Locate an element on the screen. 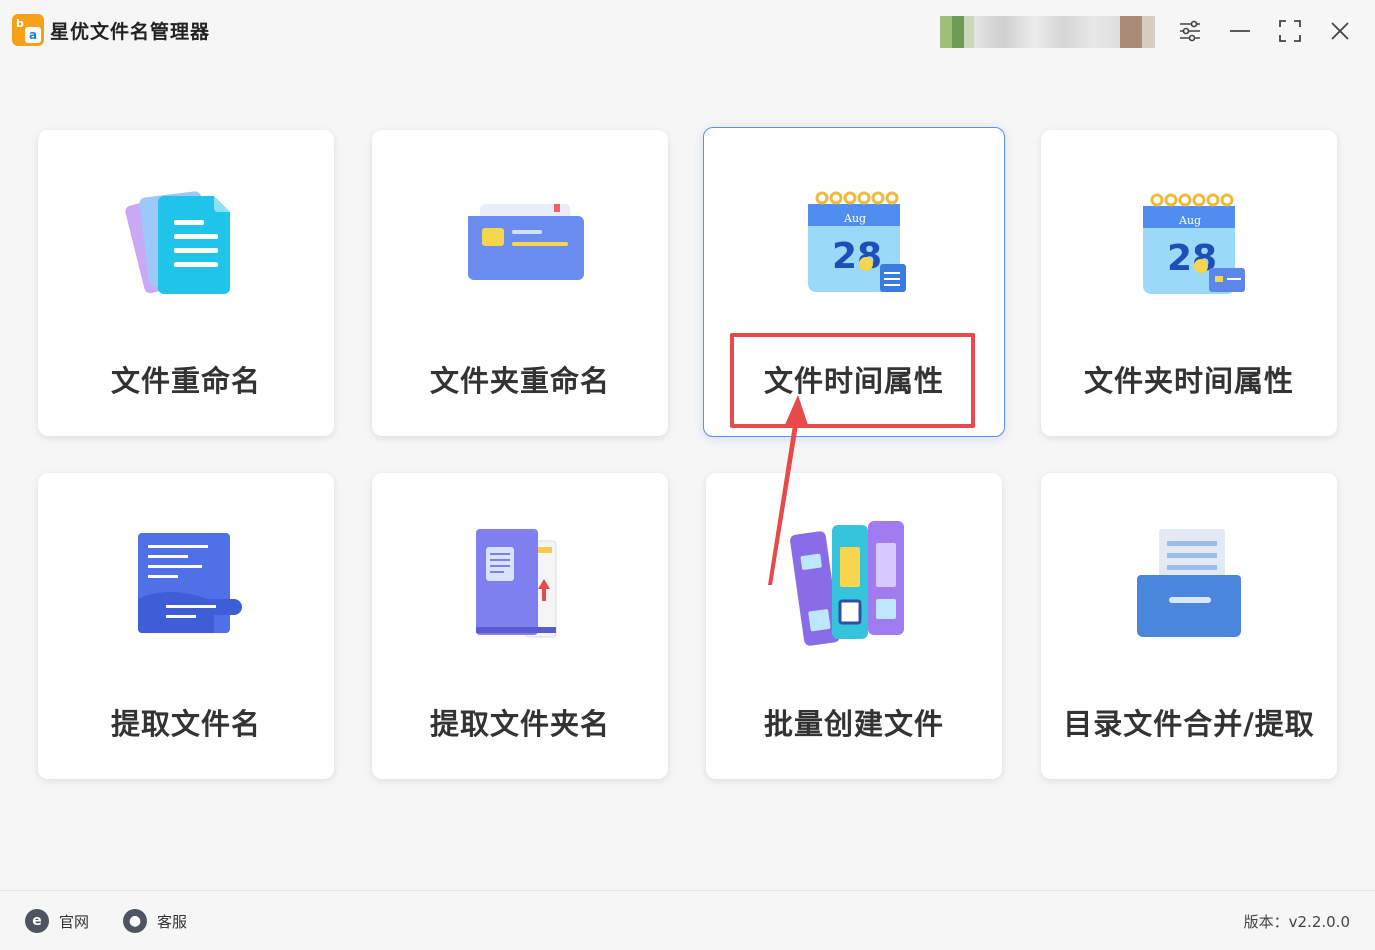 This screenshot has height=950, width=1375. calendar-document-icon: Aug 28 is located at coordinates (854, 239).